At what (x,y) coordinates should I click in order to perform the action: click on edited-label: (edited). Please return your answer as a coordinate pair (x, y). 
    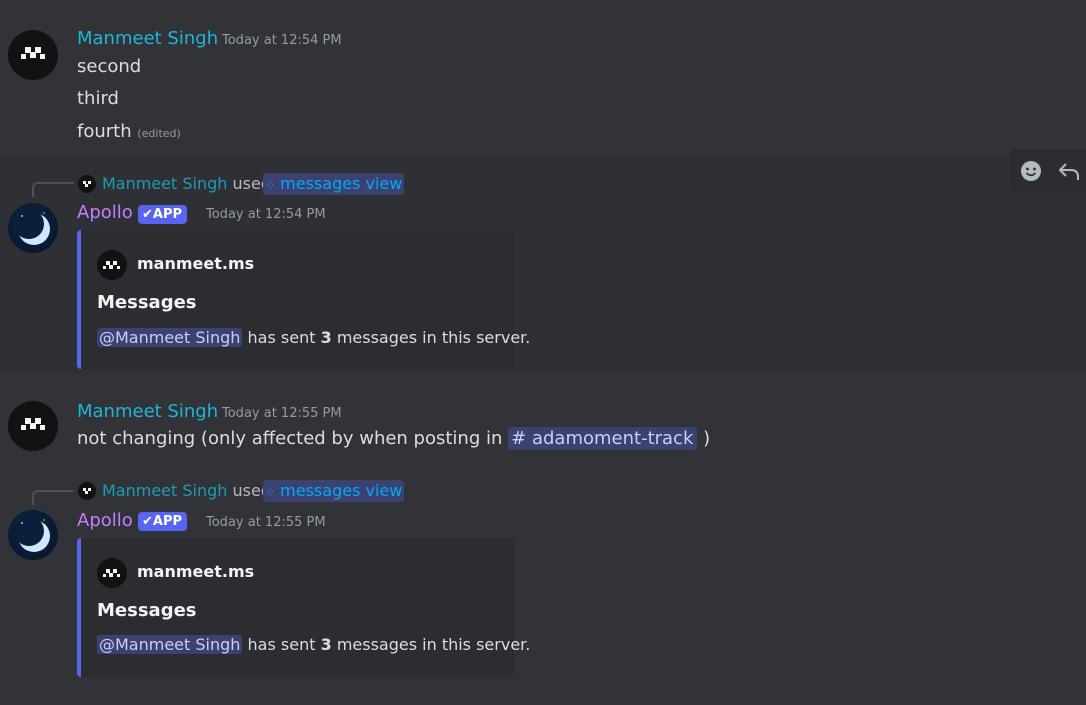
    Looking at the image, I should click on (159, 133).